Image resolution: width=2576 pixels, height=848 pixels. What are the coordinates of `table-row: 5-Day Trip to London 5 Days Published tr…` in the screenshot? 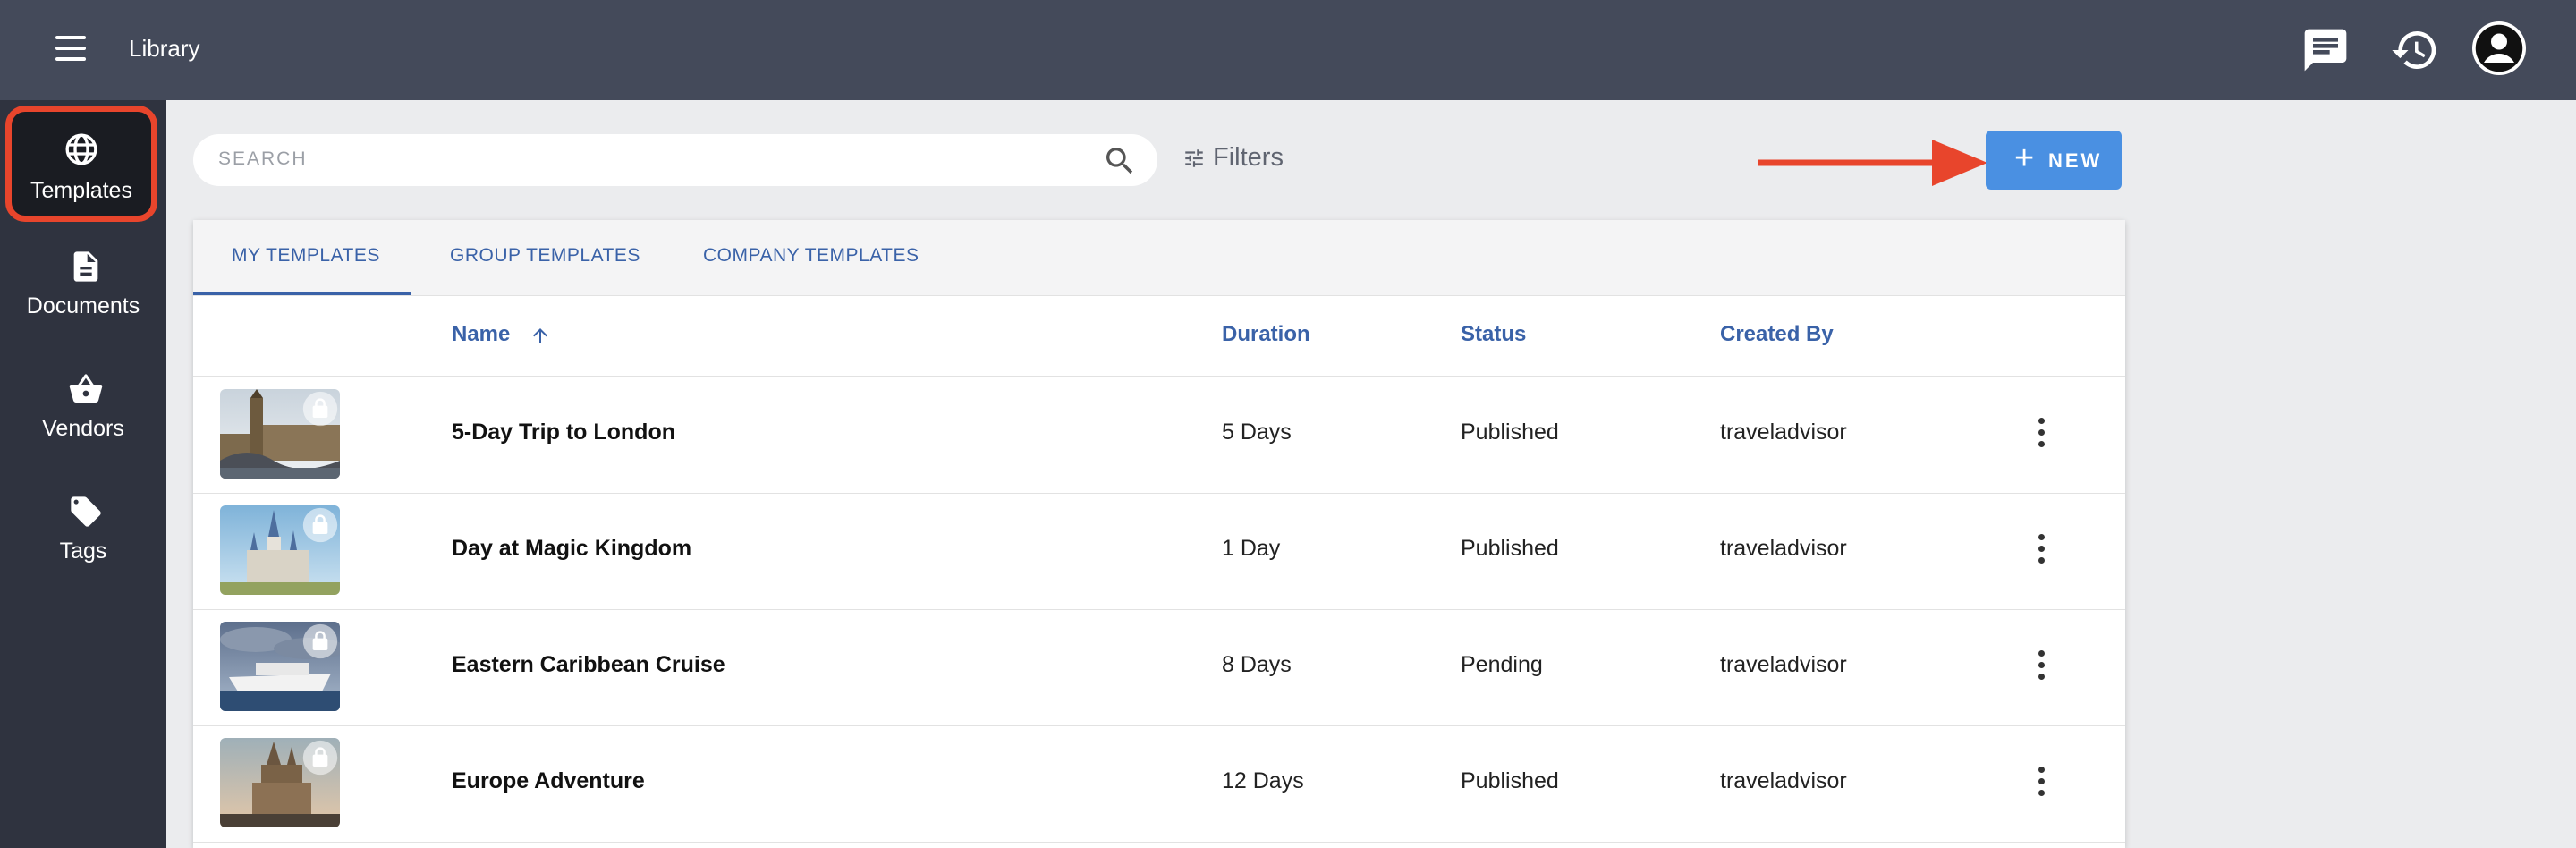 It's located at (1159, 435).